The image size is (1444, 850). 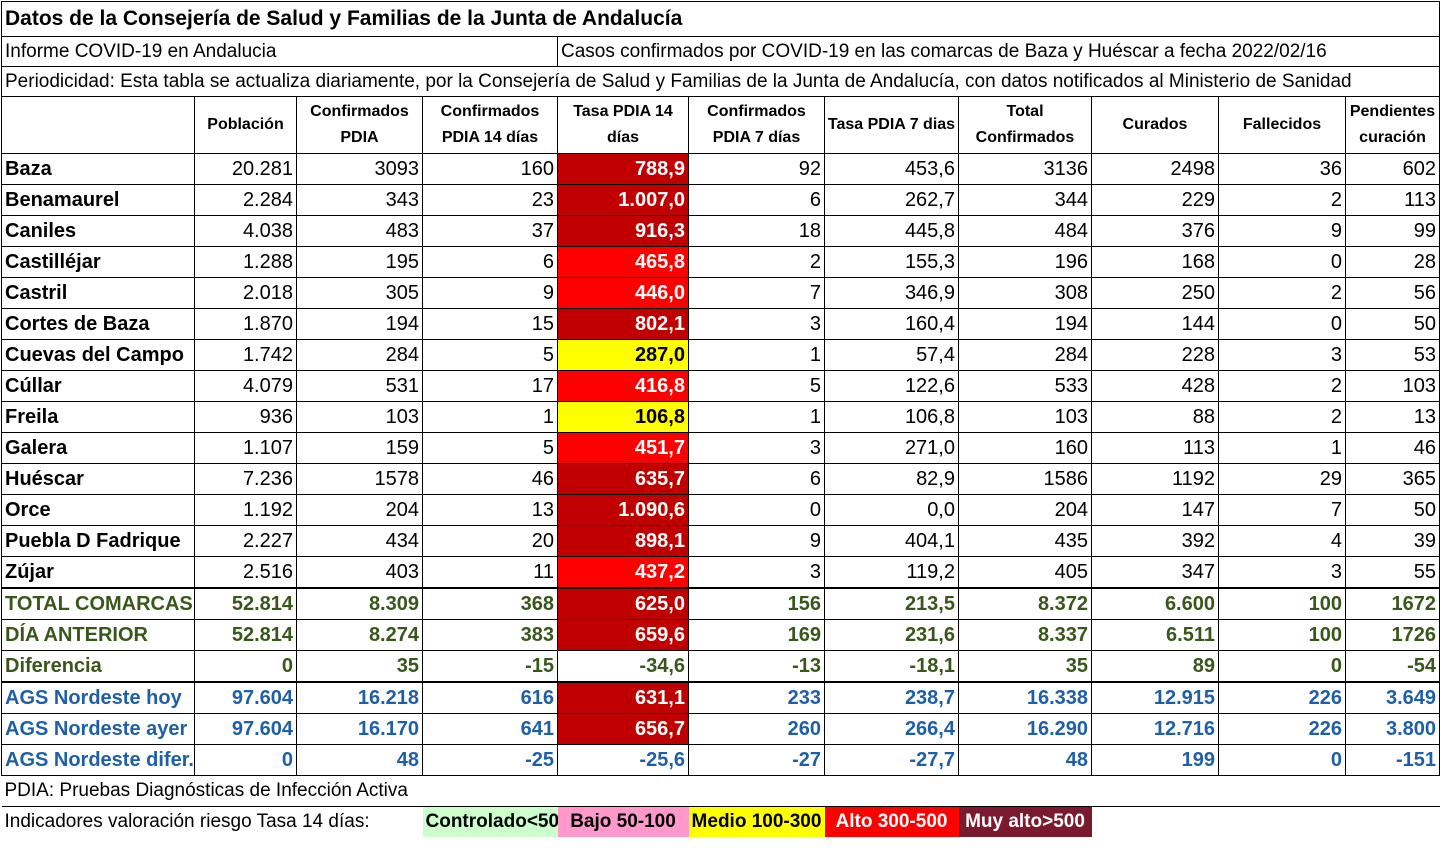 I want to click on data-cell: 4.079, so click(x=245, y=386).